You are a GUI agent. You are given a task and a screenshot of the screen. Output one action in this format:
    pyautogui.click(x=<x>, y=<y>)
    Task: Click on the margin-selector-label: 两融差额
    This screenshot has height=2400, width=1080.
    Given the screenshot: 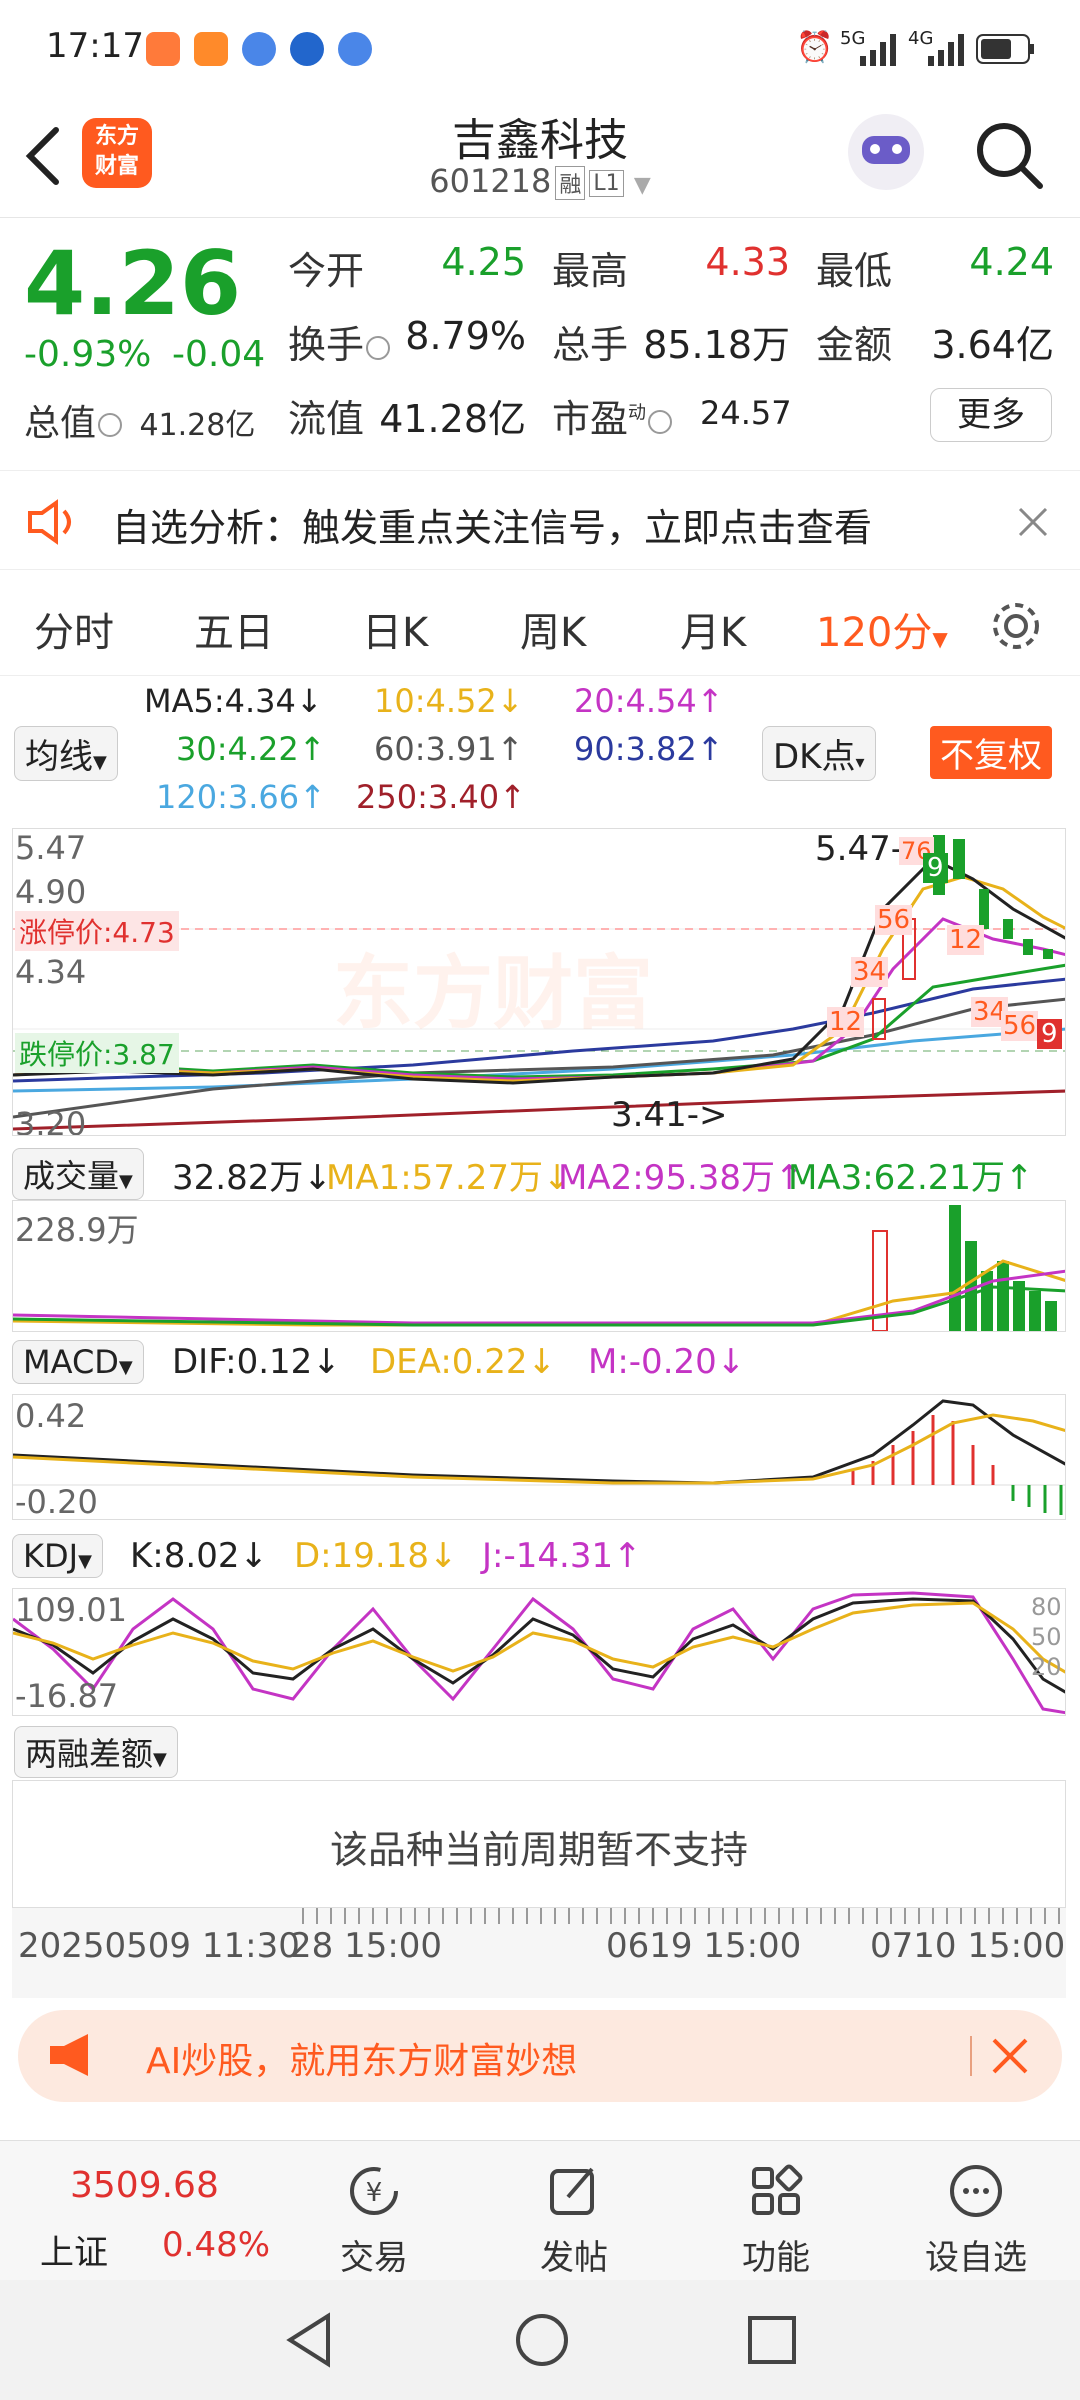 What is the action you would take?
    pyautogui.click(x=89, y=1754)
    